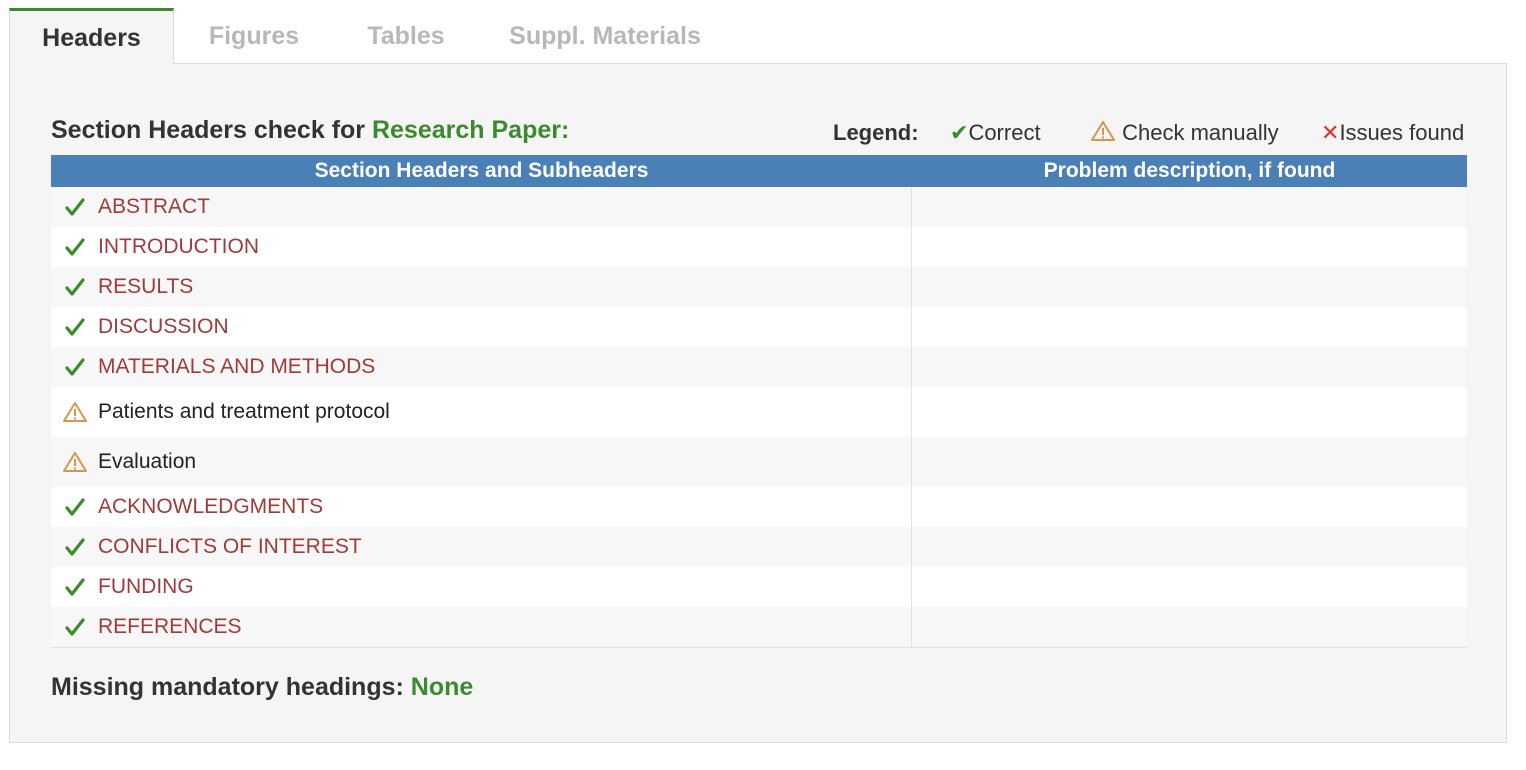  I want to click on header-name: DISCUSSION, so click(163, 326).